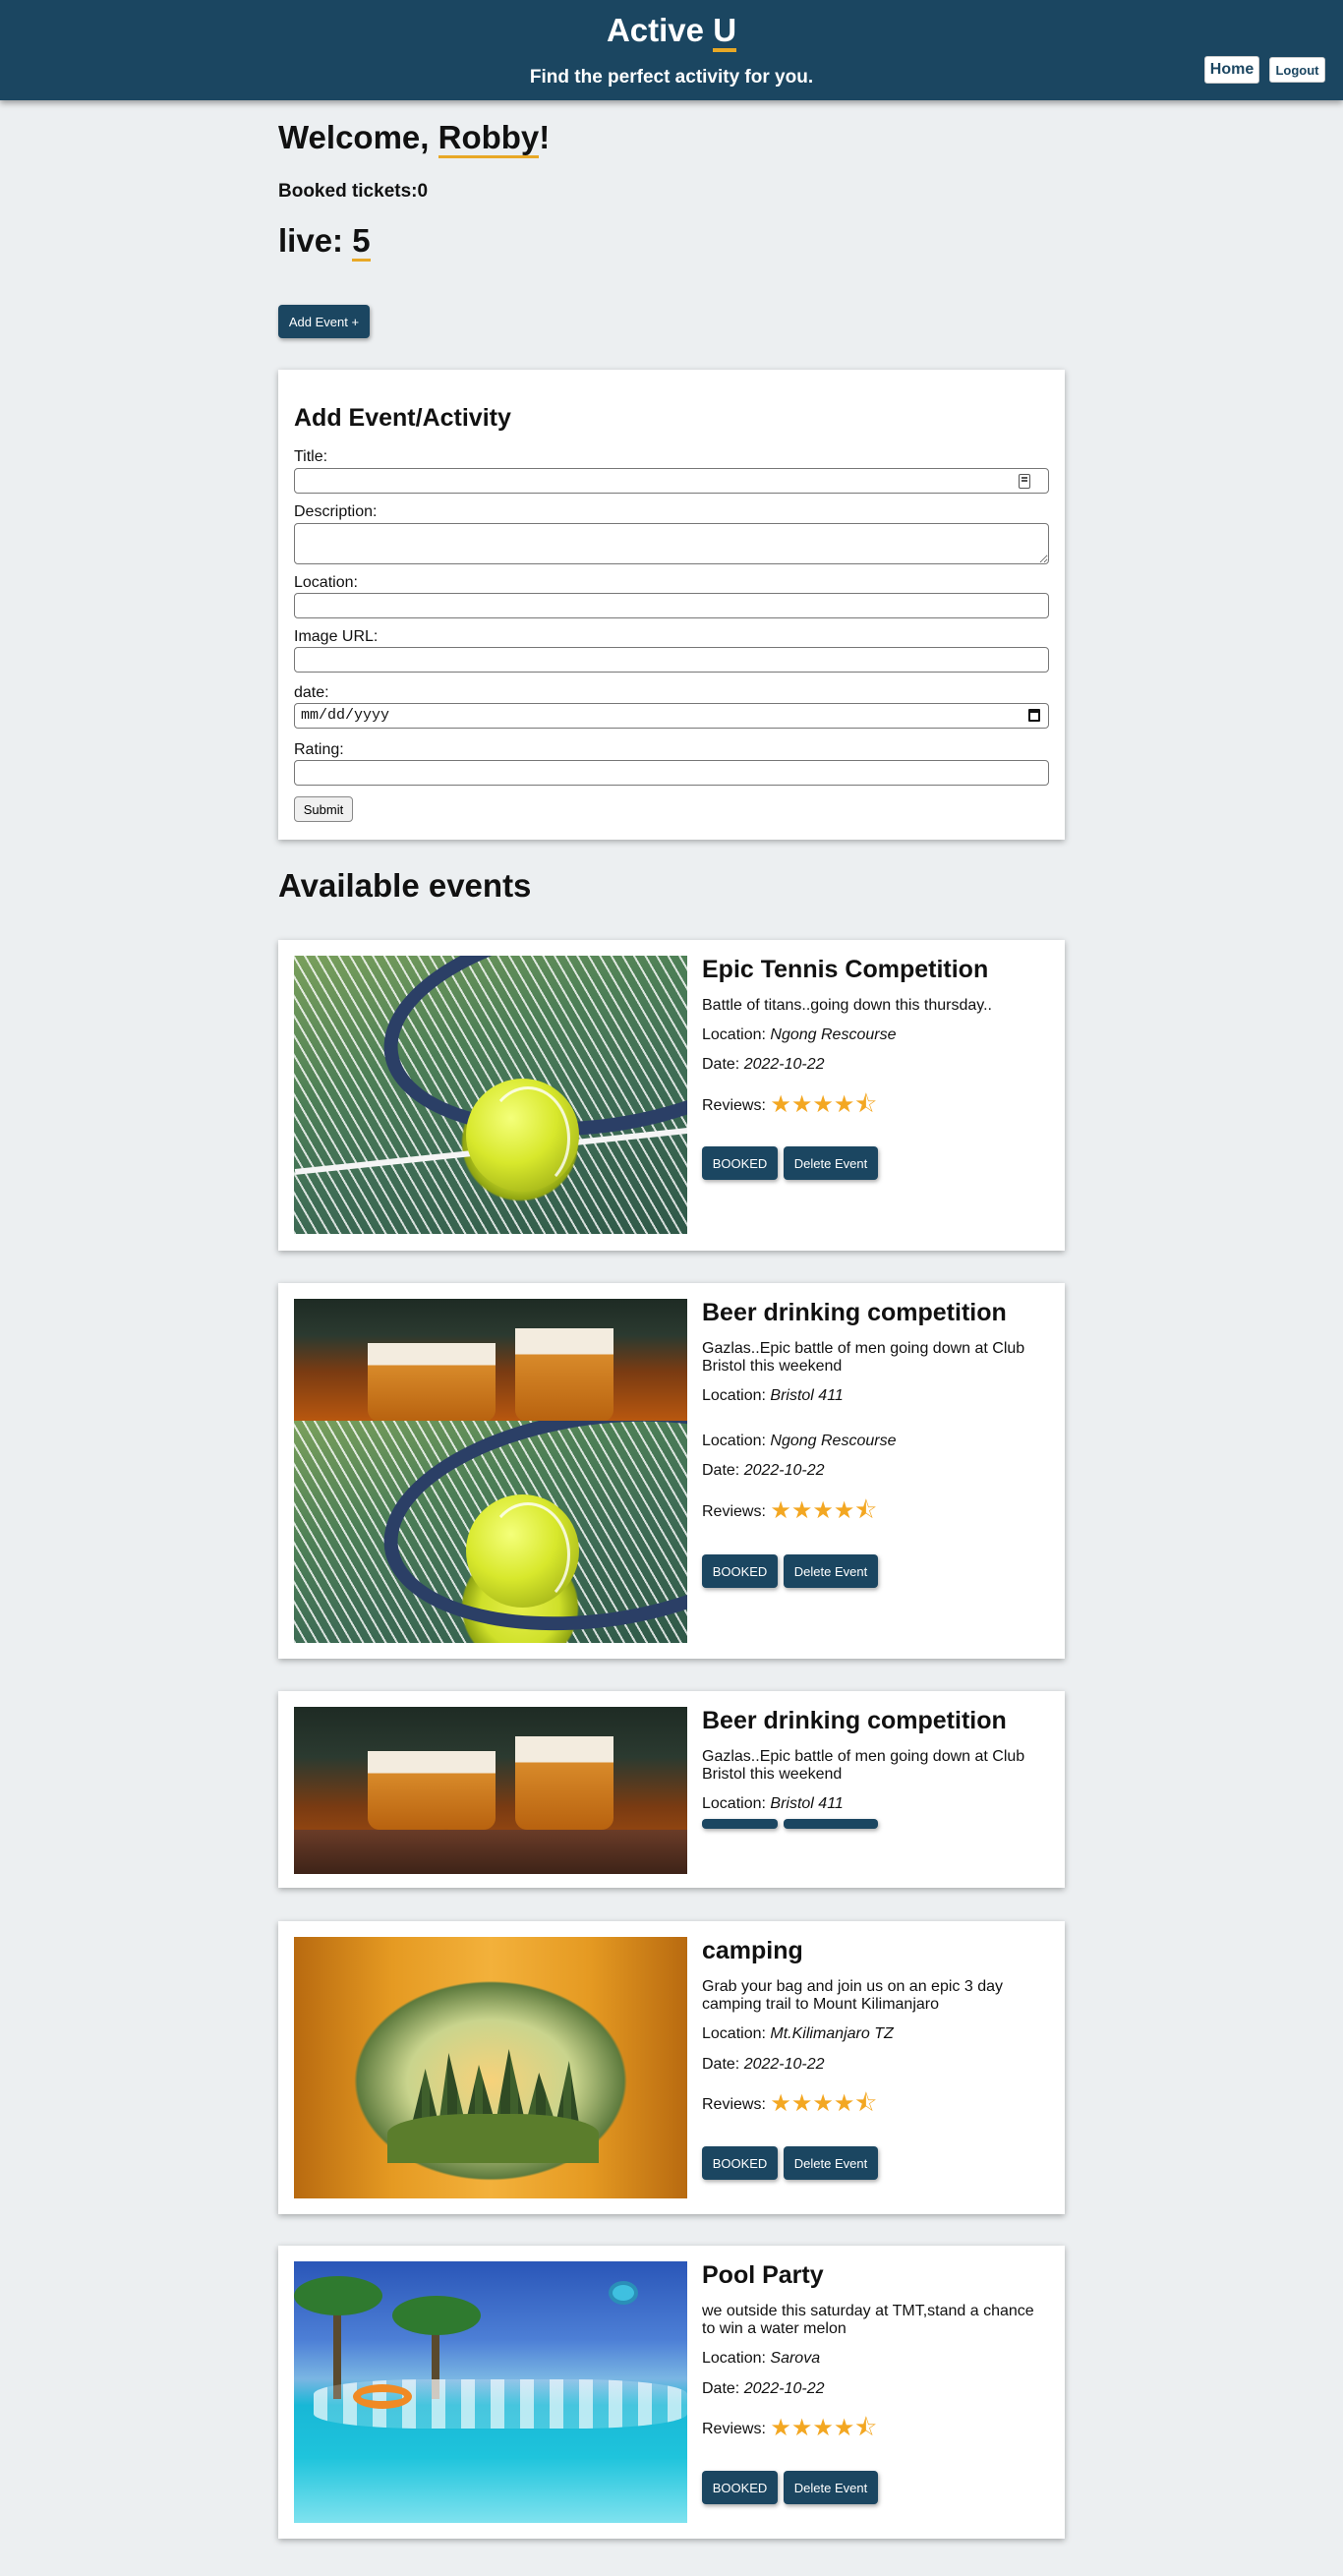 The width and height of the screenshot is (1343, 2576). Describe the element at coordinates (336, 636) in the screenshot. I see `image-url-label: Image URL:` at that location.